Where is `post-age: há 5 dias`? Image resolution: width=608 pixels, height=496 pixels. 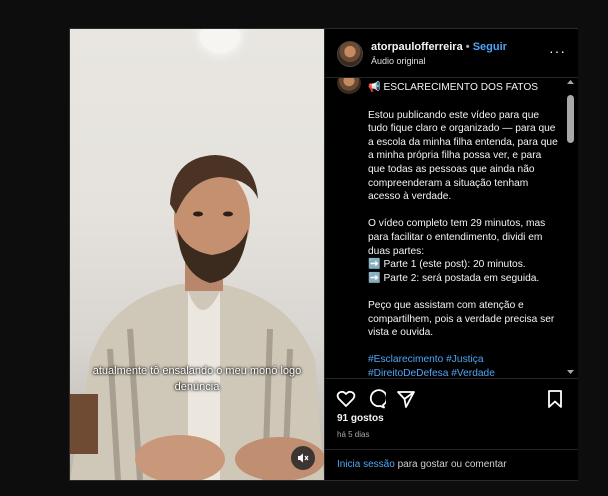
post-age: há 5 dias is located at coordinates (353, 434).